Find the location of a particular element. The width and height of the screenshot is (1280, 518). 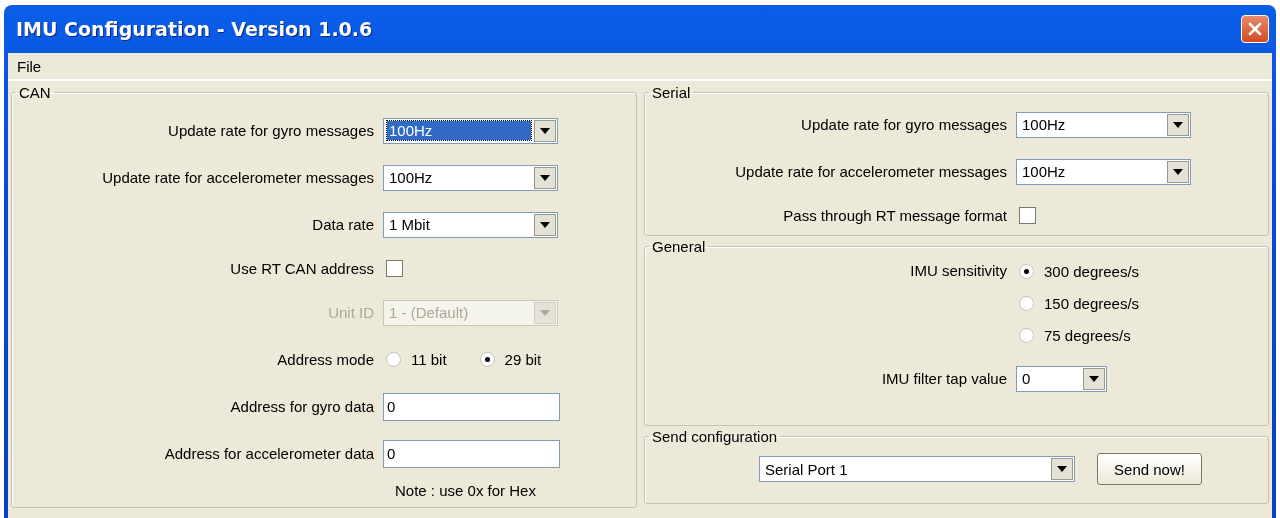

field-label: Pass through RT message format is located at coordinates (894, 215).